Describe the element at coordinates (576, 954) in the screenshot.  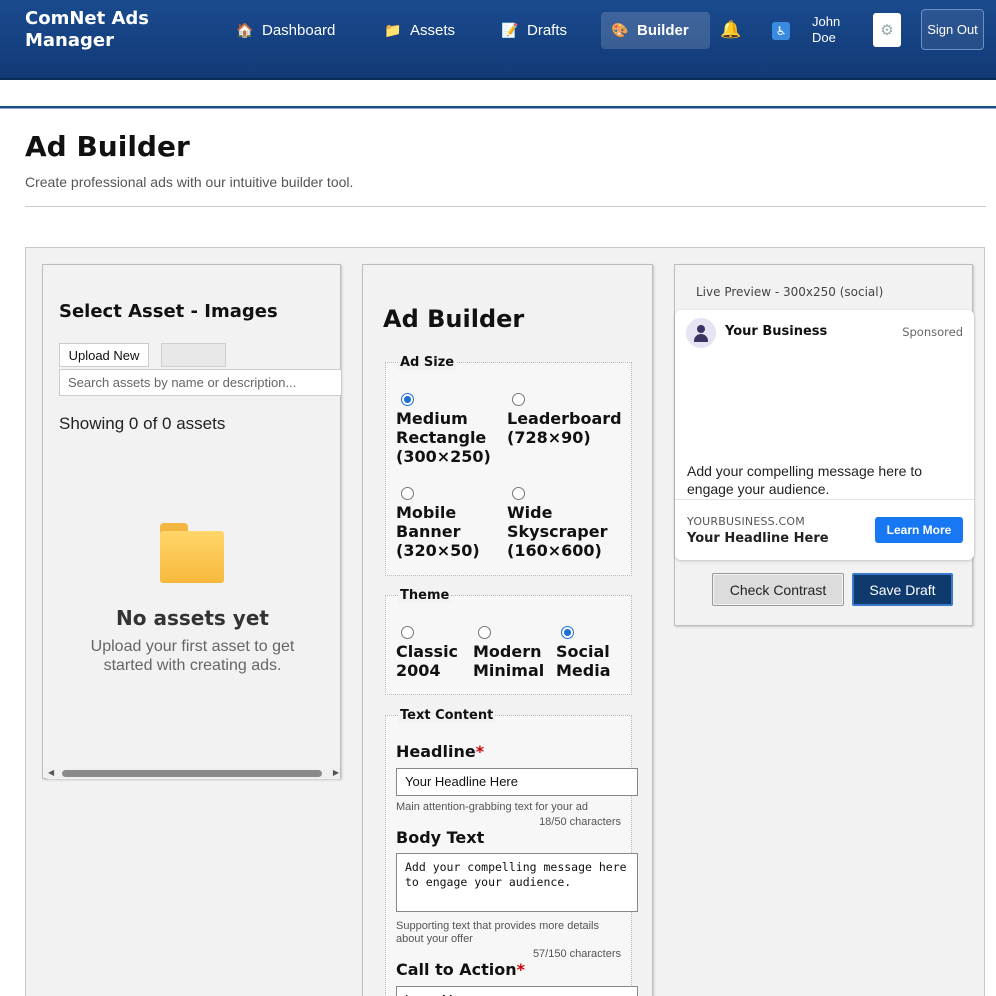
I see `body-text-char-count: 57/150 characters` at that location.